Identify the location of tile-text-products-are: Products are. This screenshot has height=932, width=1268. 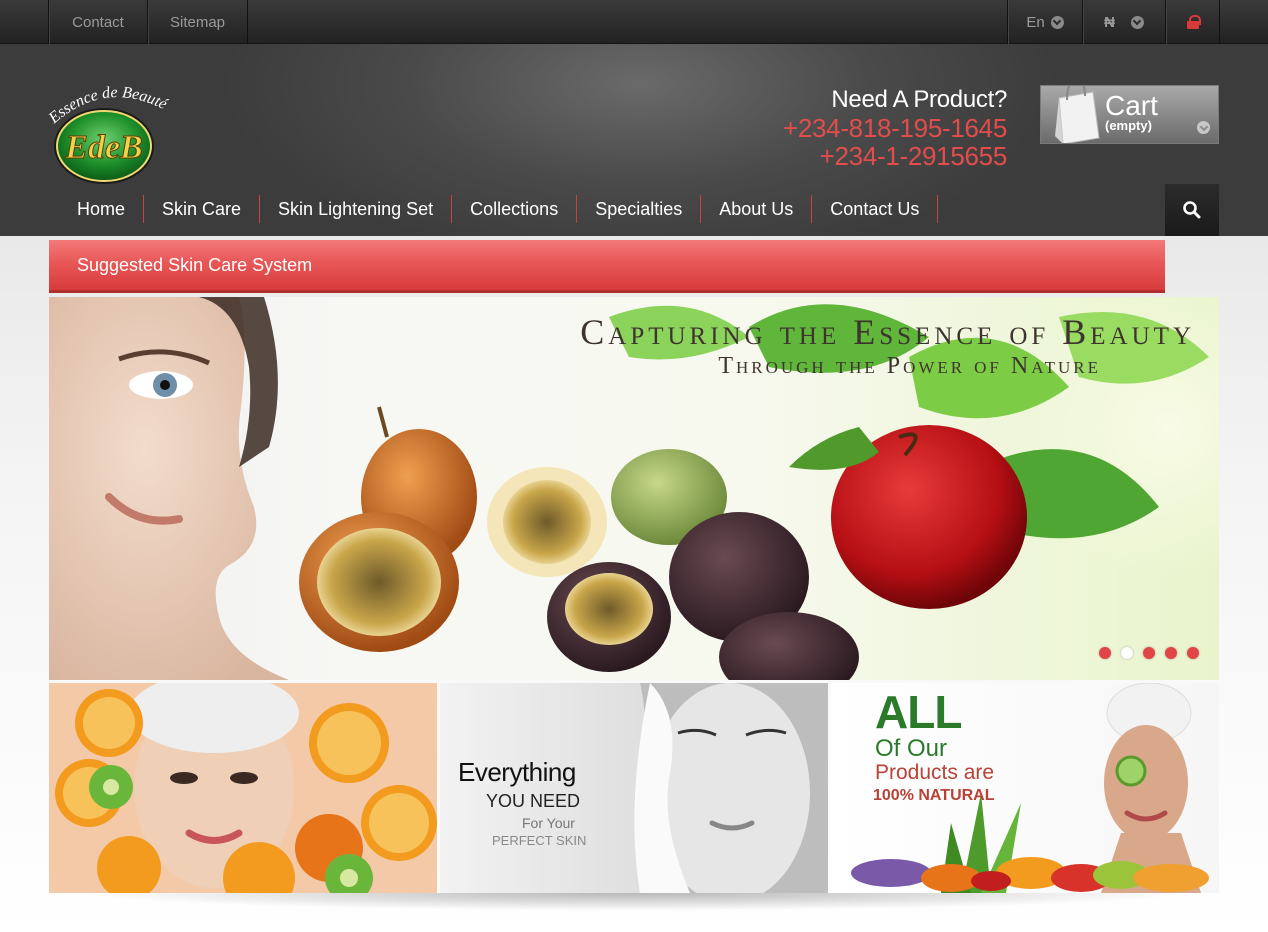
(935, 772).